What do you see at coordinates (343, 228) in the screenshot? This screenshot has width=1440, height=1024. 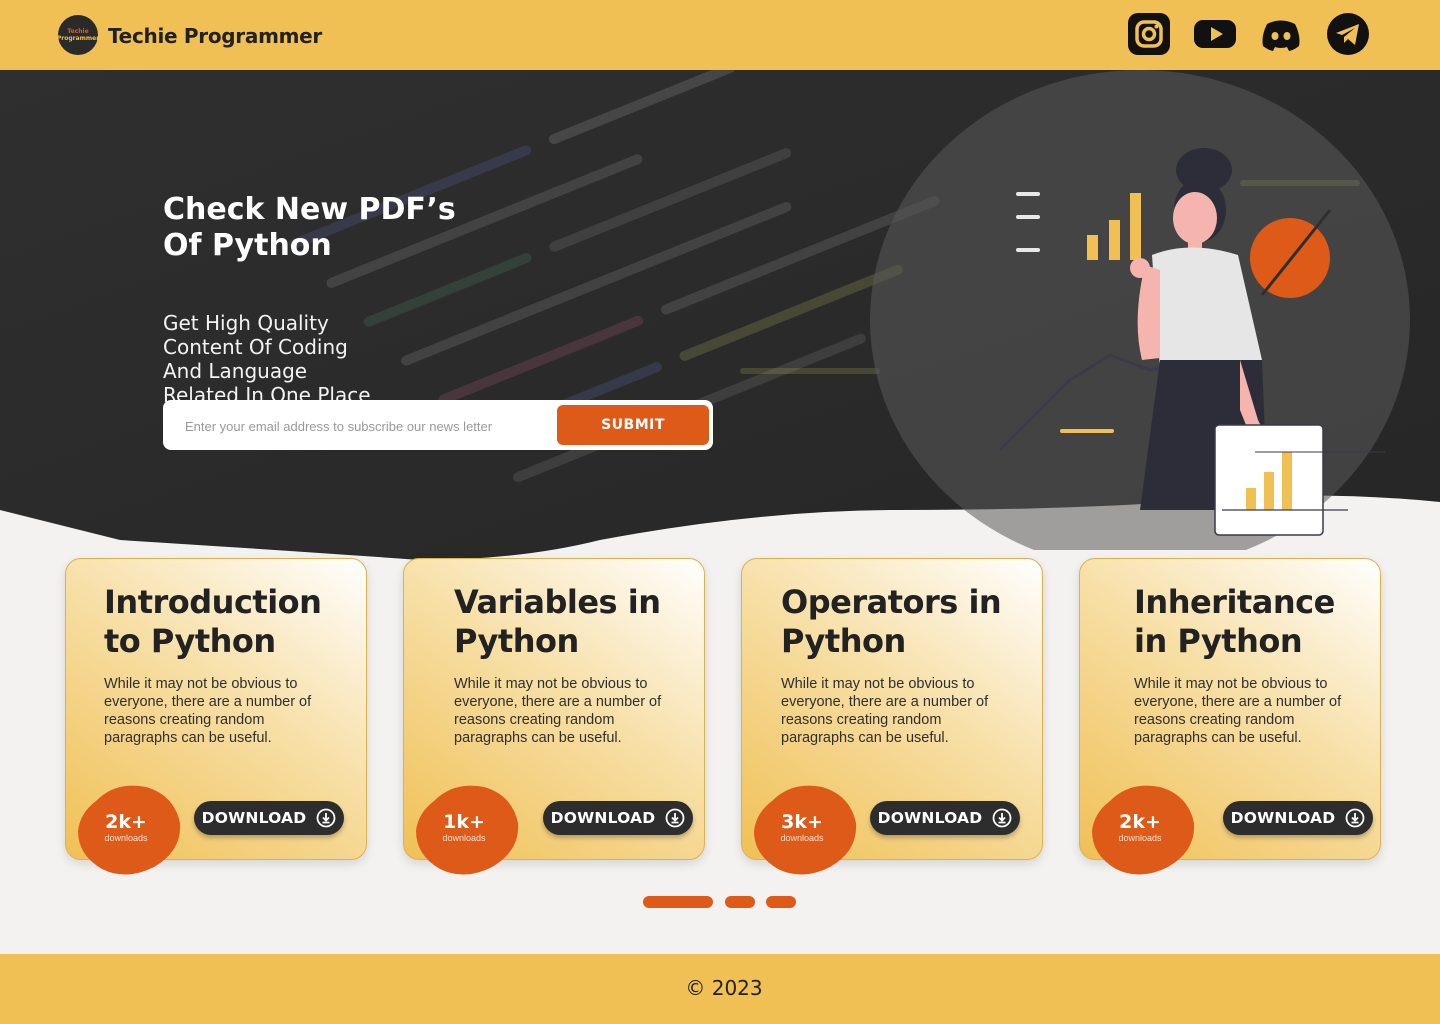 I see `hero-title: Check New PDF’s Of Python` at bounding box center [343, 228].